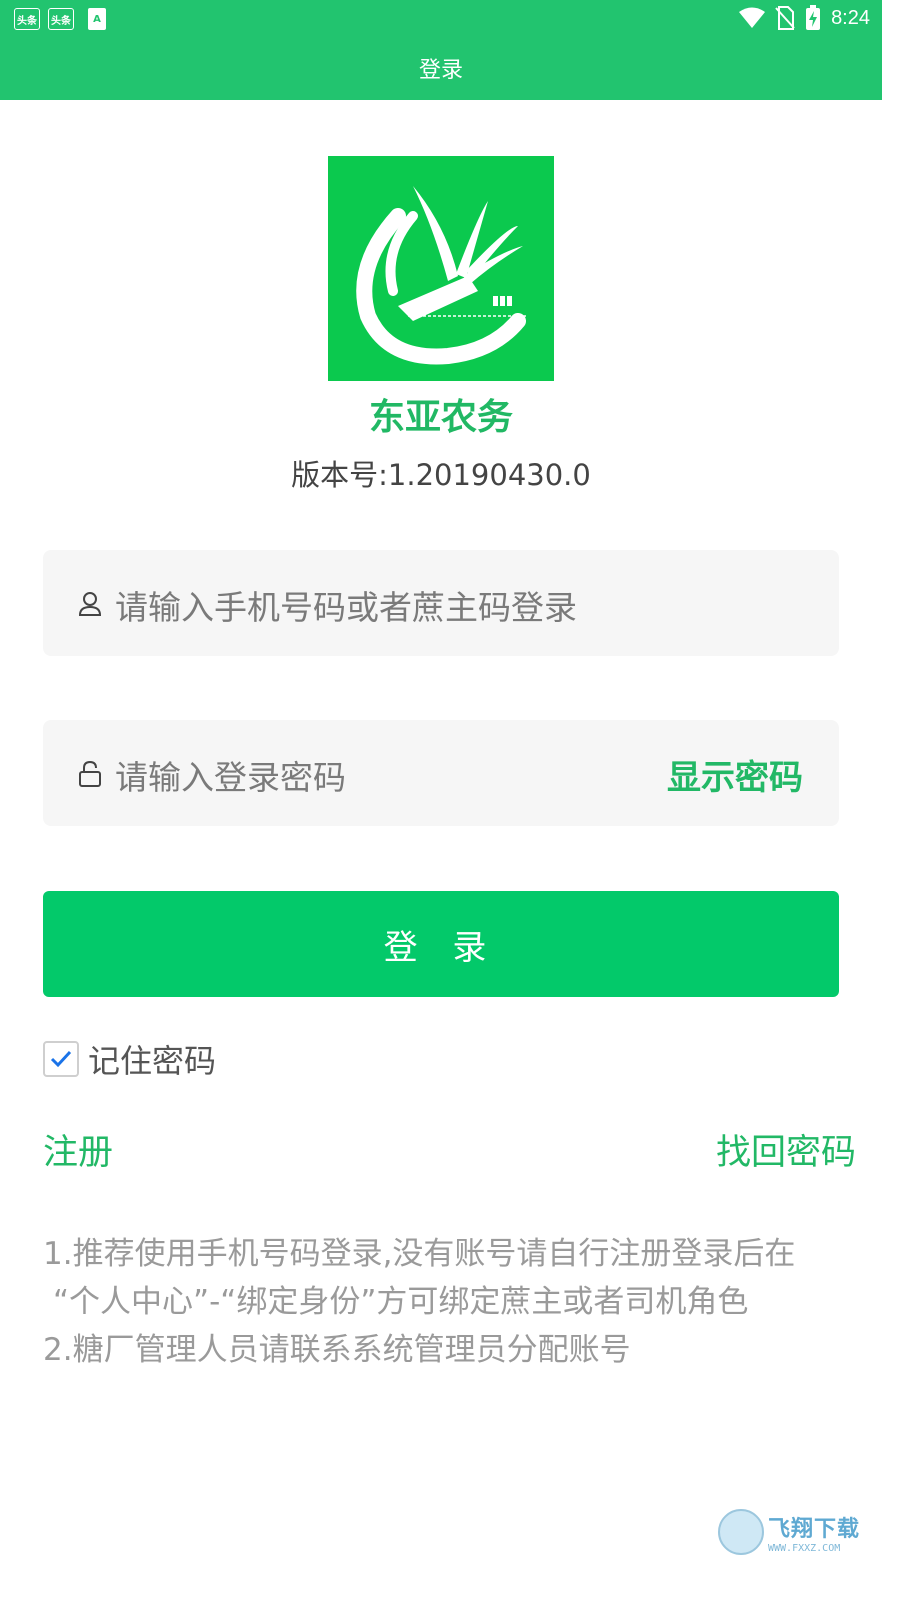 The width and height of the screenshot is (900, 1600). I want to click on app-header: 头条 头条 A 8:24 登录, so click(441, 50).